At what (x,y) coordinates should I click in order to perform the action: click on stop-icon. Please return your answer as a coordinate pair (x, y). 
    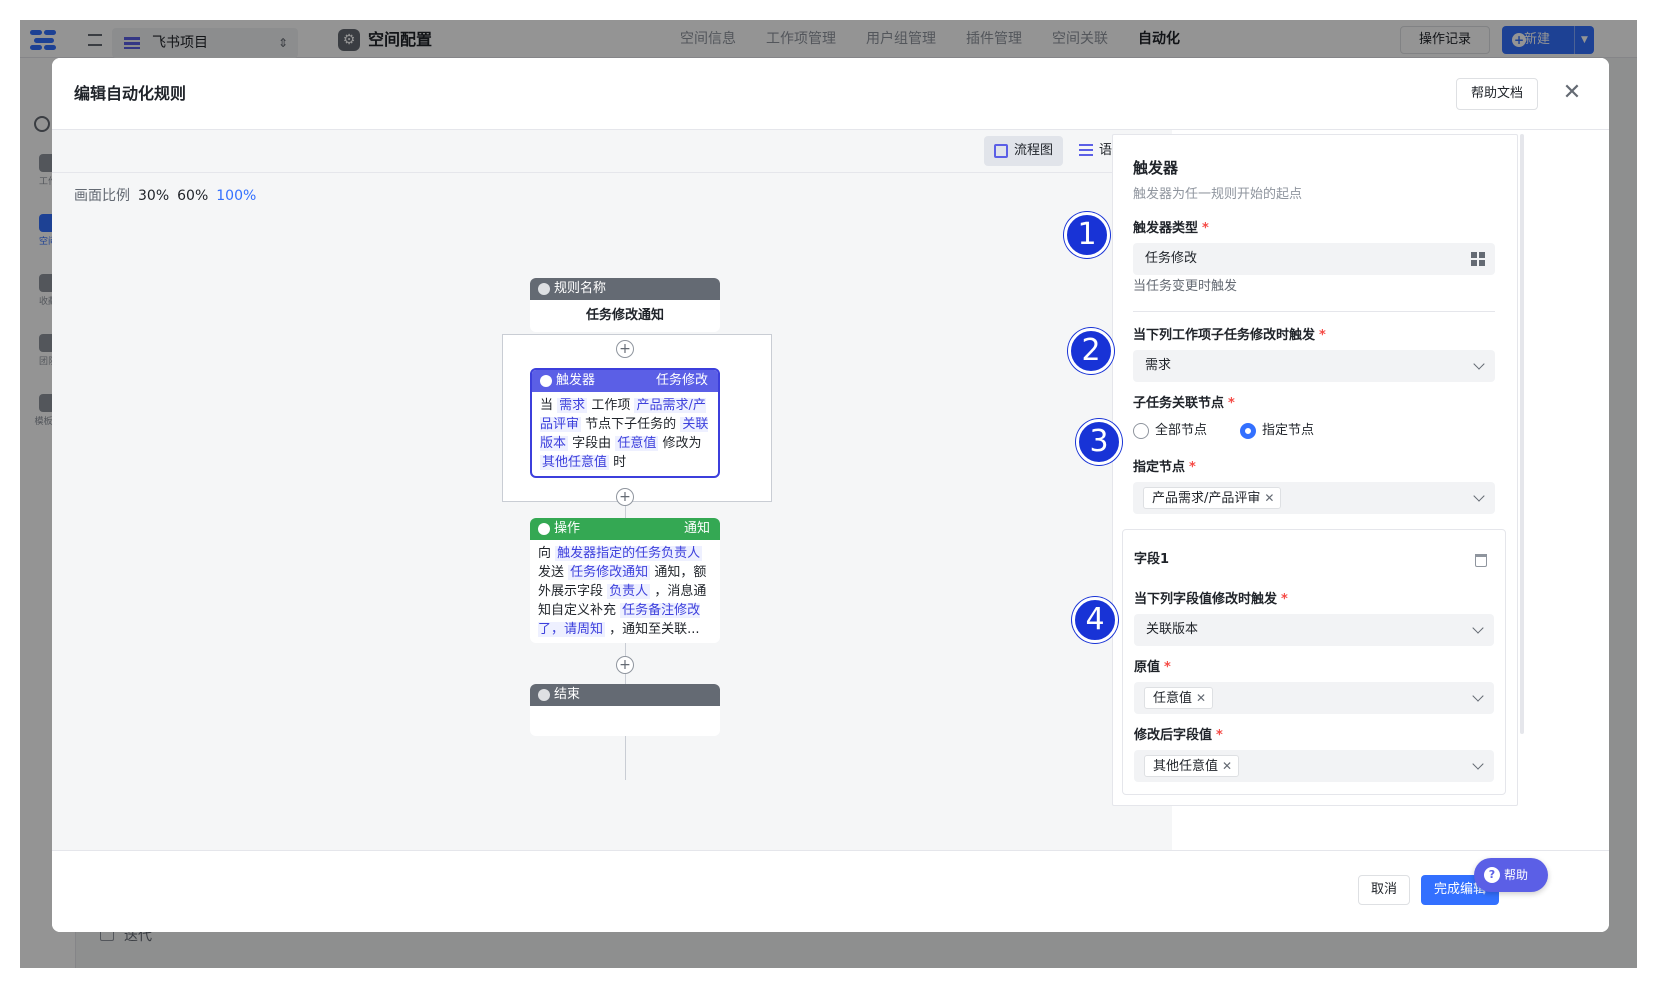
    Looking at the image, I should click on (544, 695).